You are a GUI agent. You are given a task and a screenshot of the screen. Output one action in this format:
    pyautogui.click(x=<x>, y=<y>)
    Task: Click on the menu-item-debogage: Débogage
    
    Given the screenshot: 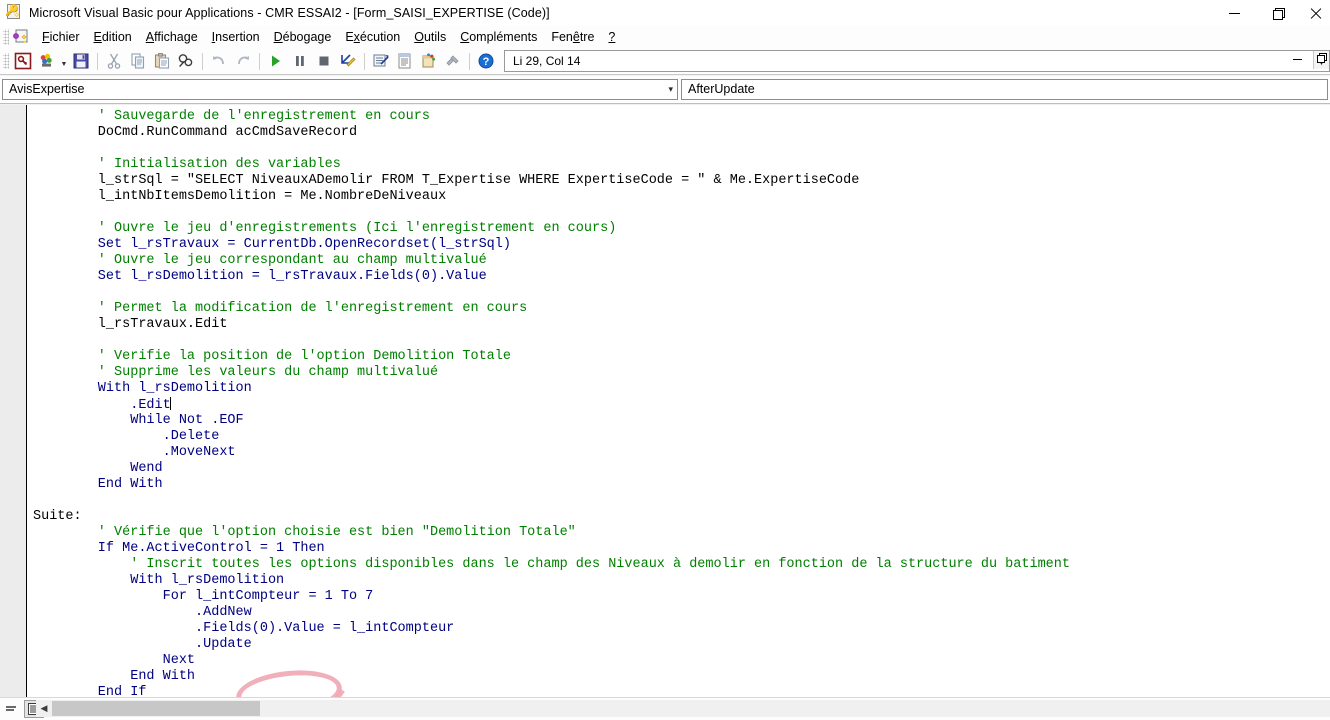 What is the action you would take?
    pyautogui.click(x=303, y=37)
    